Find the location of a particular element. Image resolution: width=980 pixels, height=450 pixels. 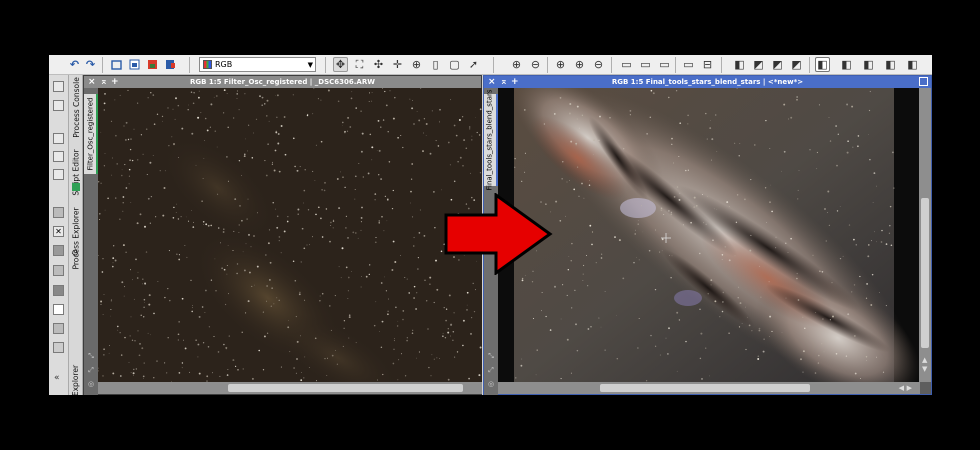

zoom-in-alt-icon: ⊕ is located at coordinates (579, 64).